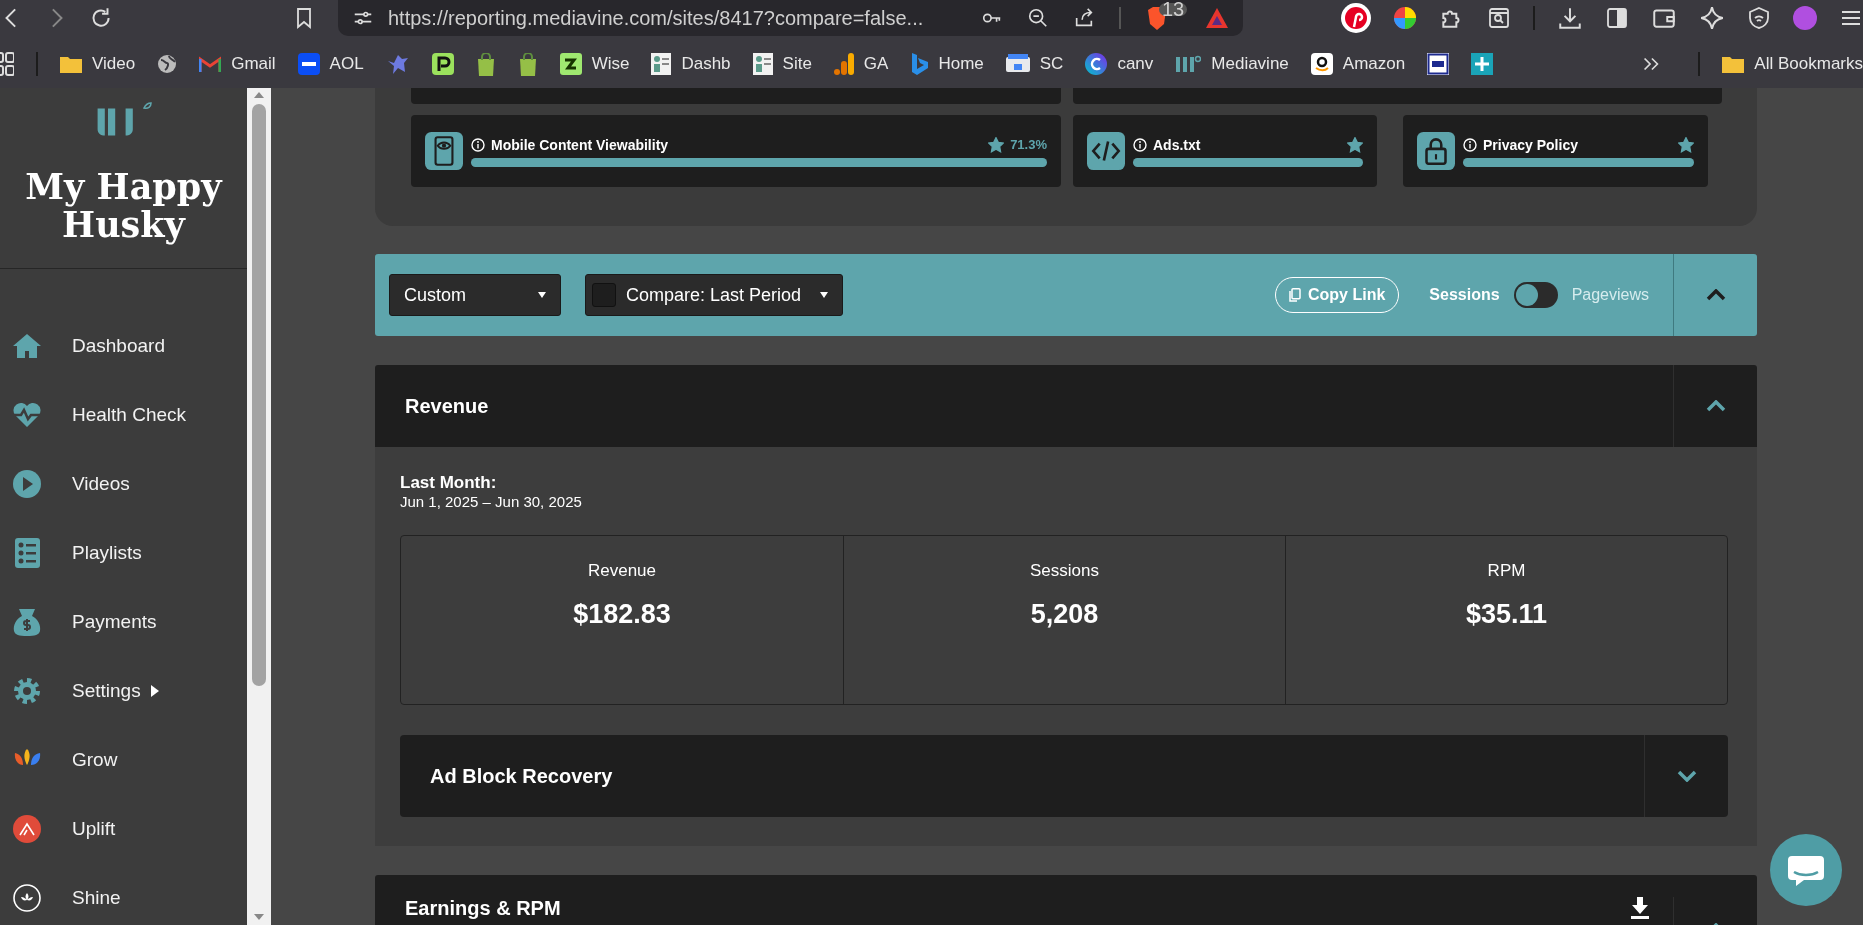  Describe the element at coordinates (27, 828) in the screenshot. I see `uplift-icon` at that location.